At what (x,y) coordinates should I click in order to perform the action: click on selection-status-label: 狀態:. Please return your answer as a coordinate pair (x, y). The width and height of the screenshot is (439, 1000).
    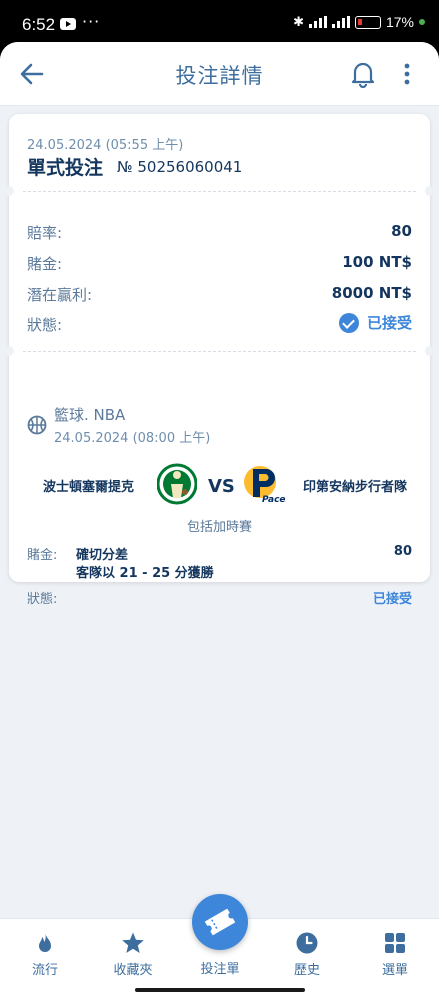
    Looking at the image, I should click on (42, 599).